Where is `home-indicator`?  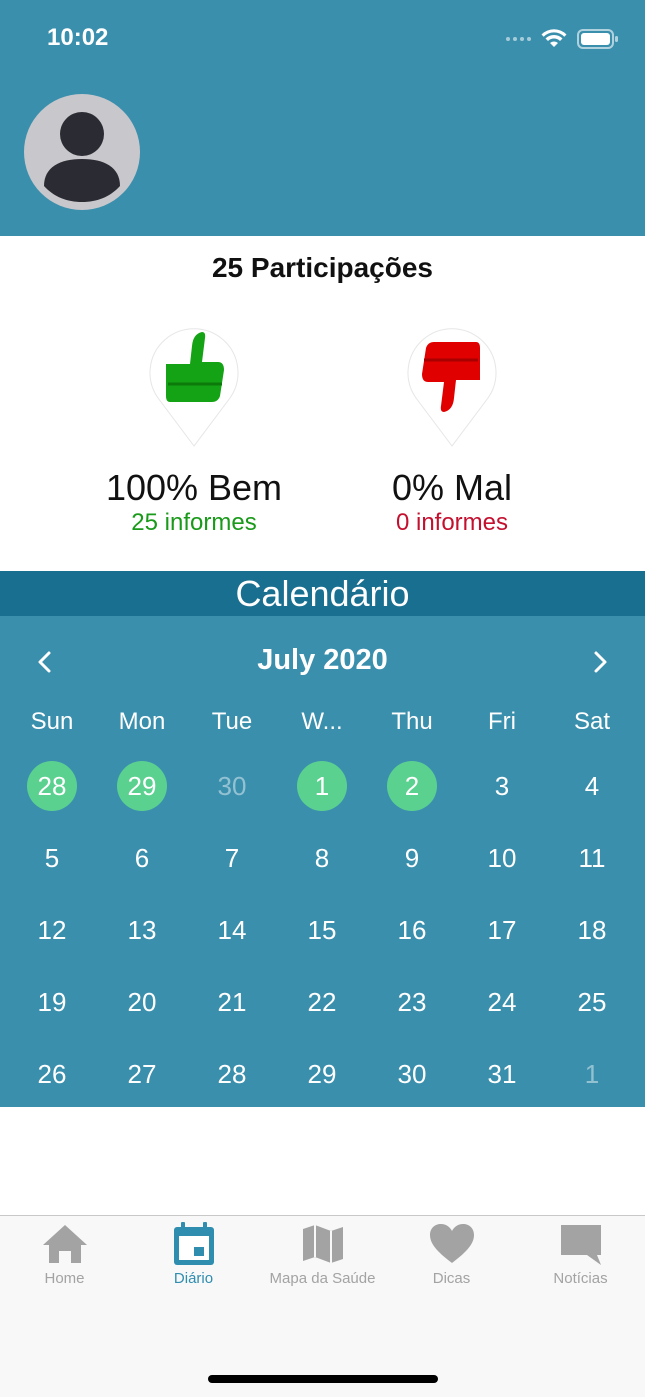 home-indicator is located at coordinates (323, 1379).